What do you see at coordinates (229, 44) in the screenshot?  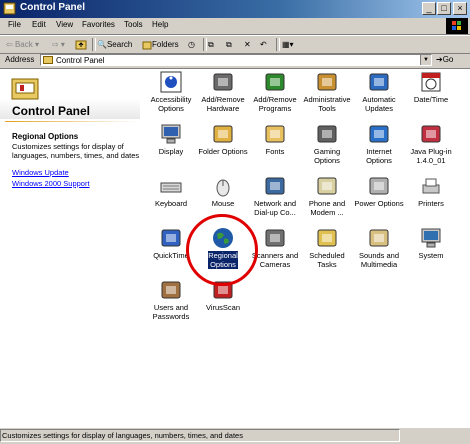 I see `copy-to-icon: ⧉` at bounding box center [229, 44].